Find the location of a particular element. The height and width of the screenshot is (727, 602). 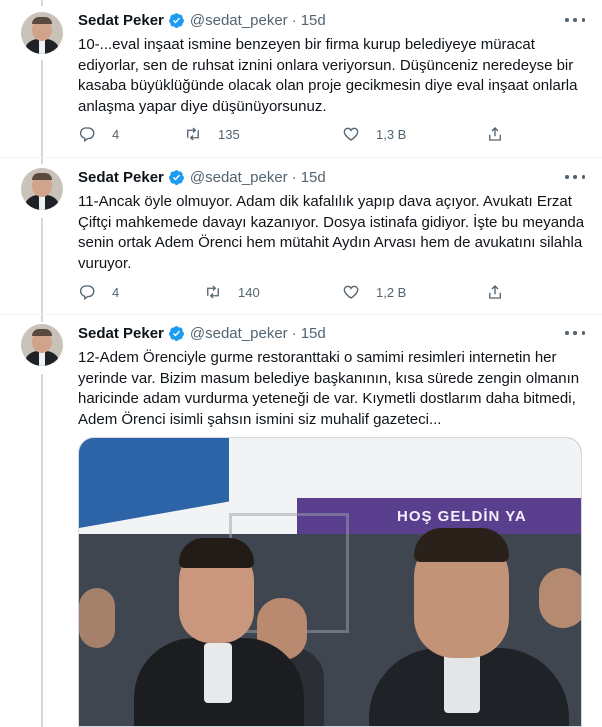

retweet-count: 140 is located at coordinates (249, 292).